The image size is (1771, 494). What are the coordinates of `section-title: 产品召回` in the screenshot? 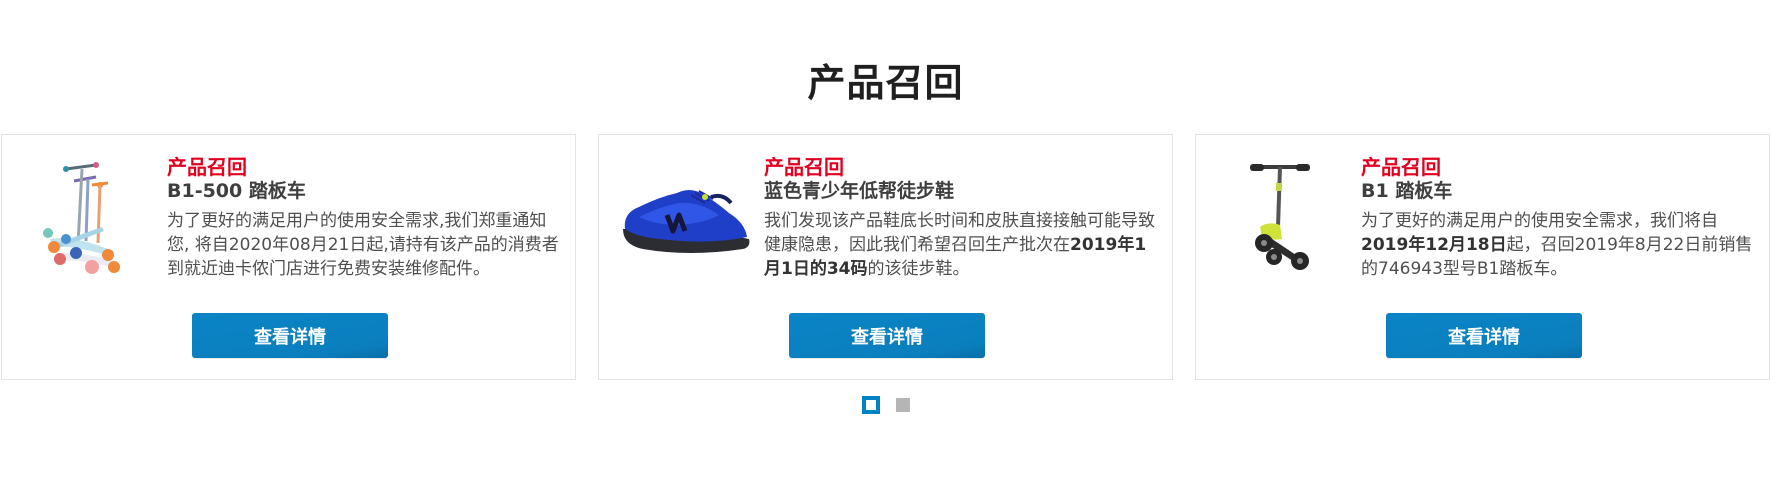 It's located at (885, 83).